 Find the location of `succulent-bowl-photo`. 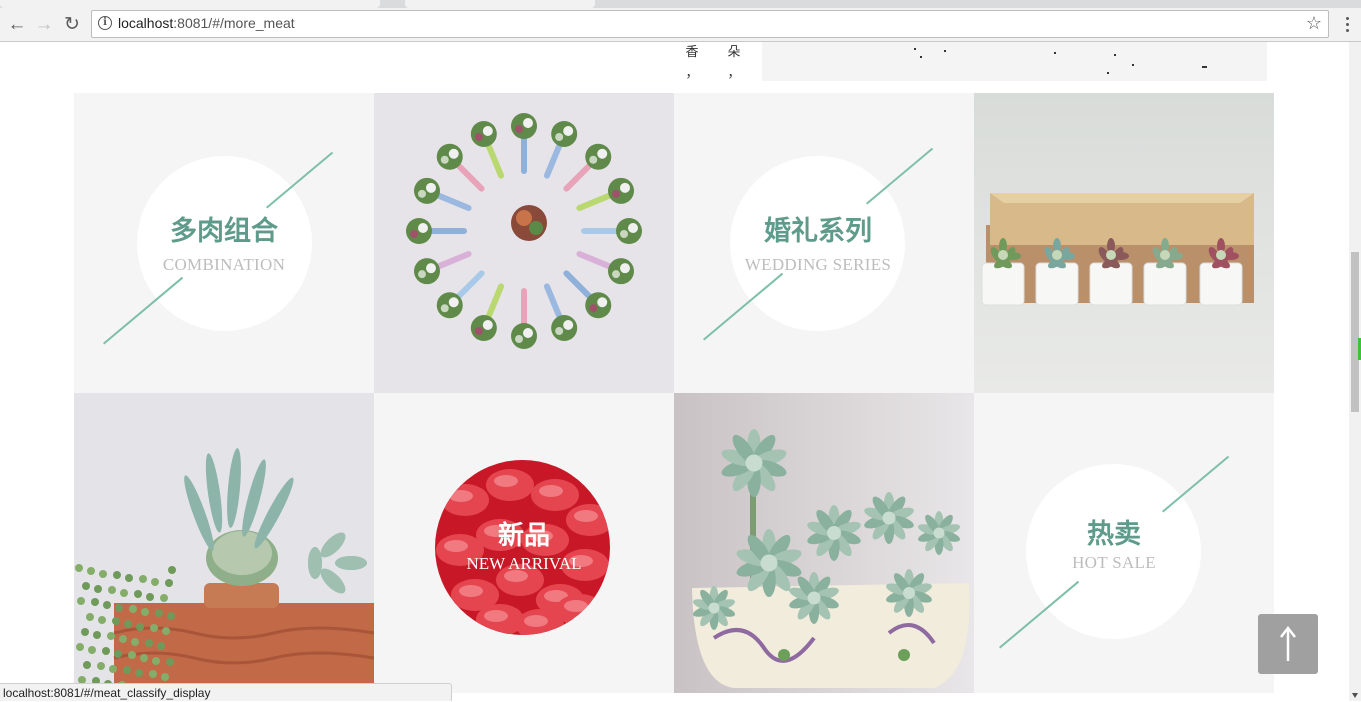

succulent-bowl-photo is located at coordinates (824, 543).